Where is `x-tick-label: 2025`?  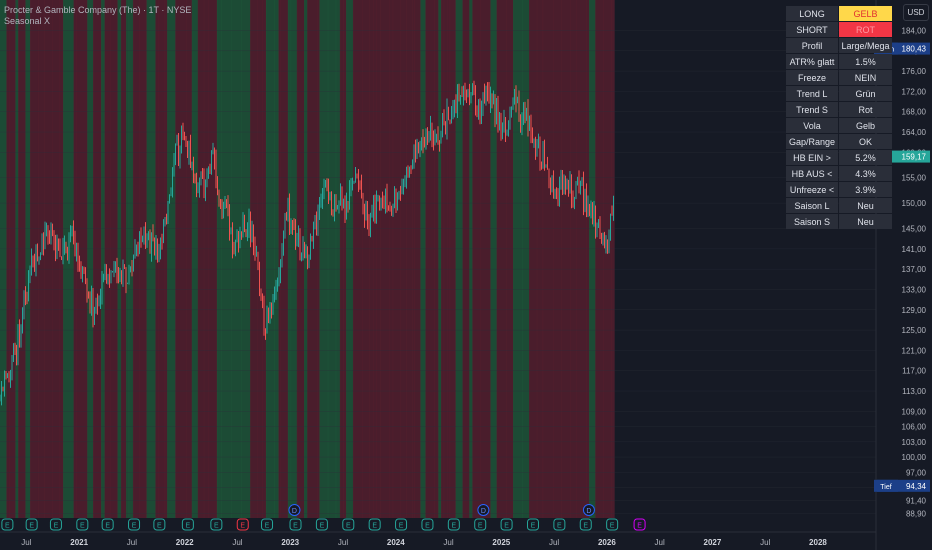
x-tick-label: 2025 is located at coordinates (501, 542).